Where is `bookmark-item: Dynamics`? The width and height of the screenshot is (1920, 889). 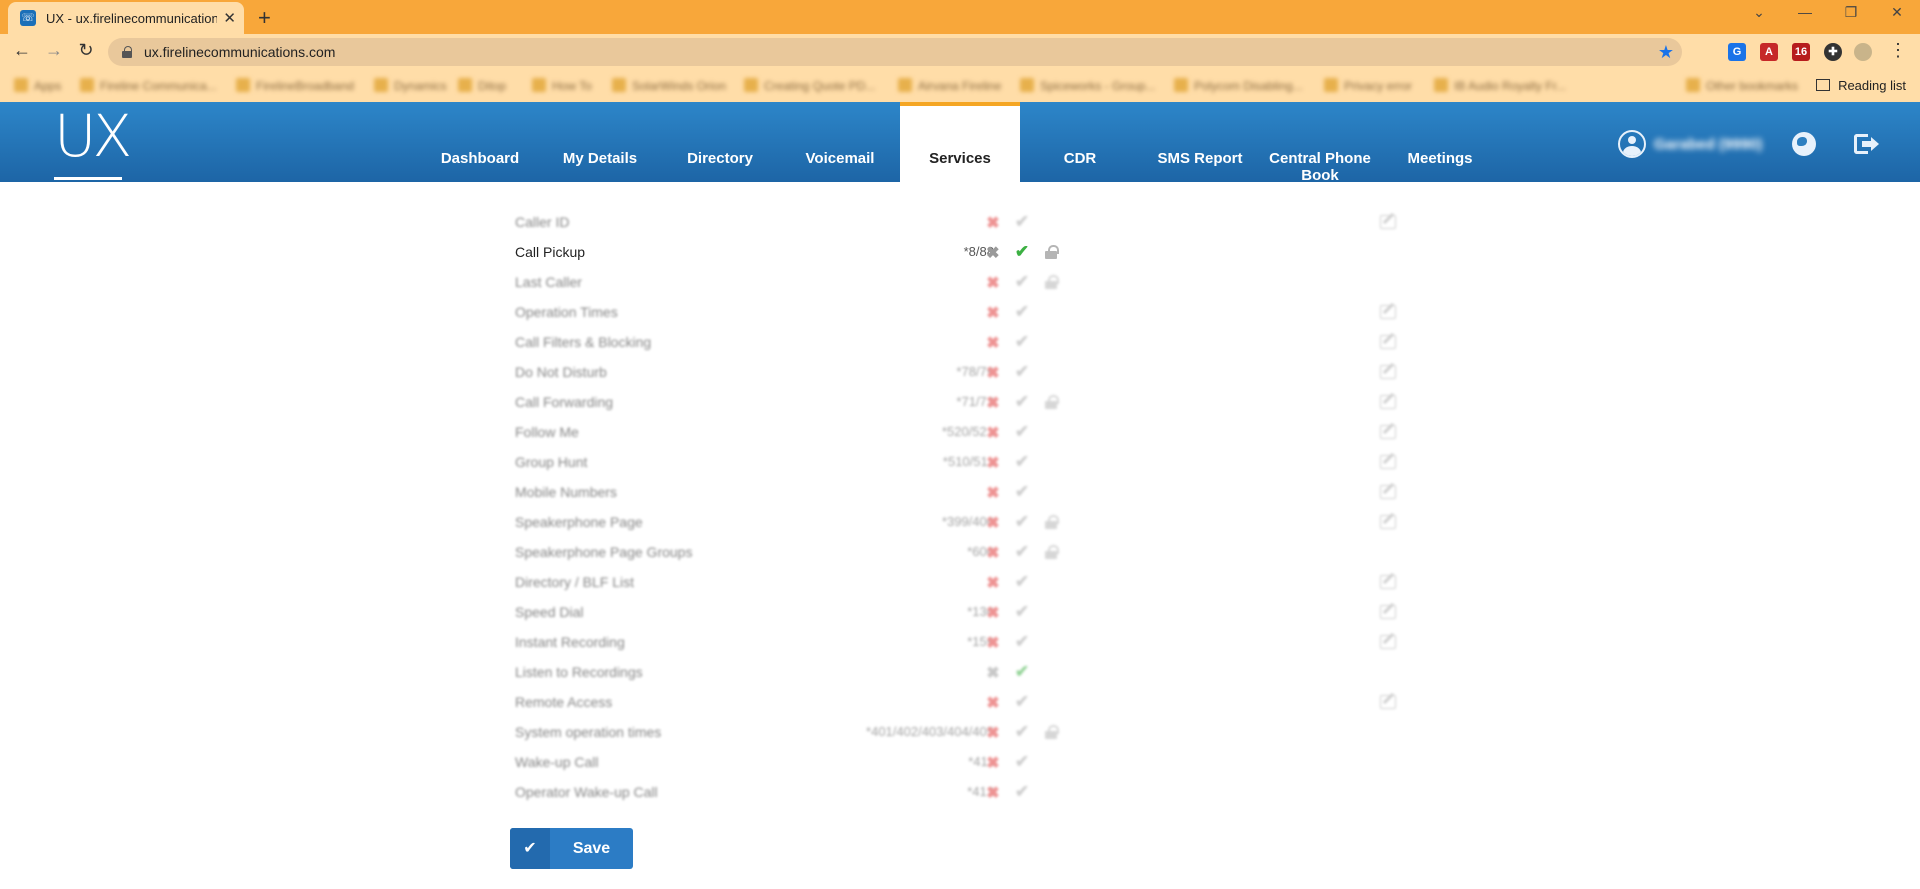 bookmark-item: Dynamics is located at coordinates (410, 85).